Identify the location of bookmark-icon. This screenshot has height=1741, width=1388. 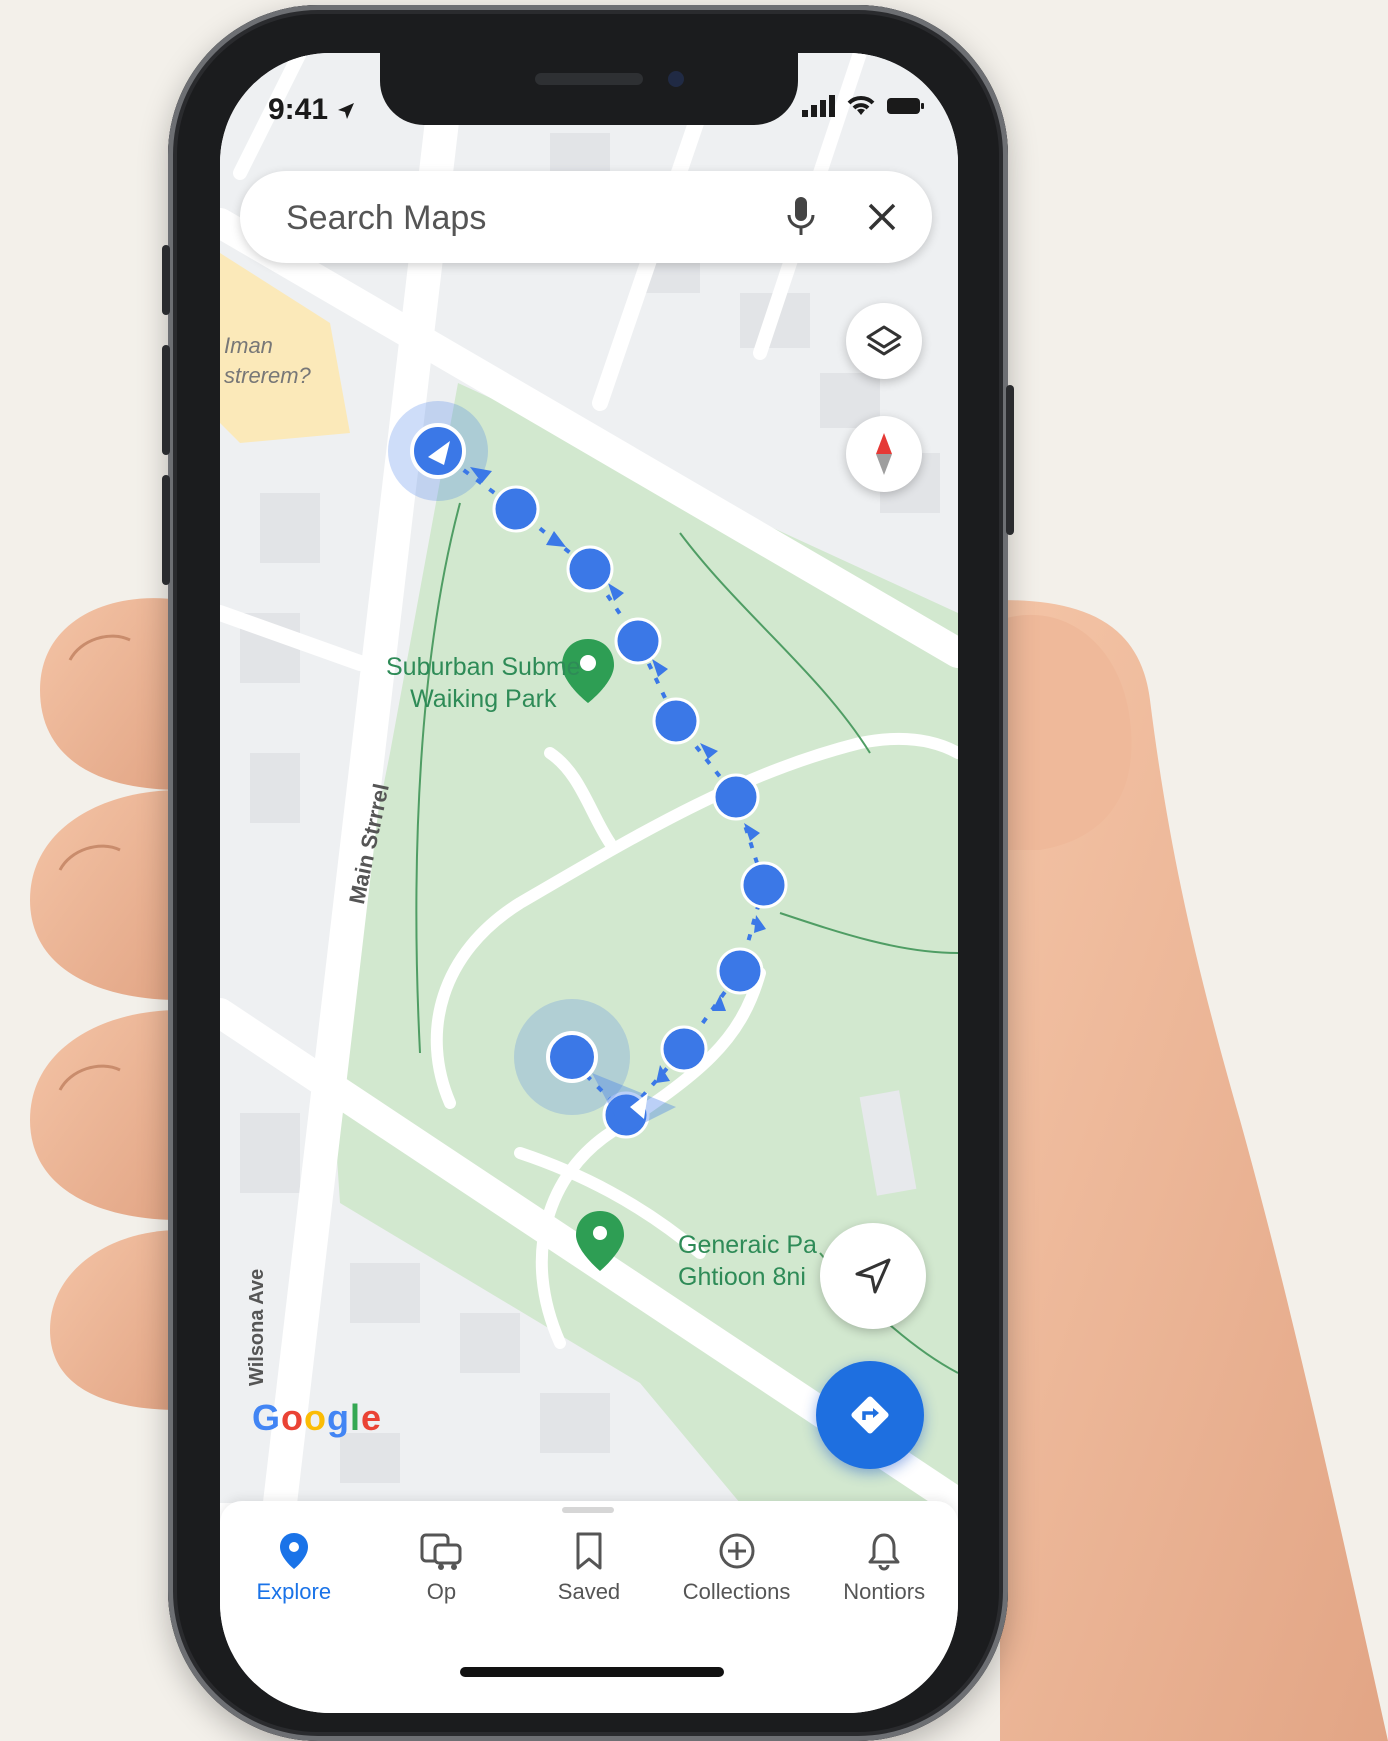
(589, 1551).